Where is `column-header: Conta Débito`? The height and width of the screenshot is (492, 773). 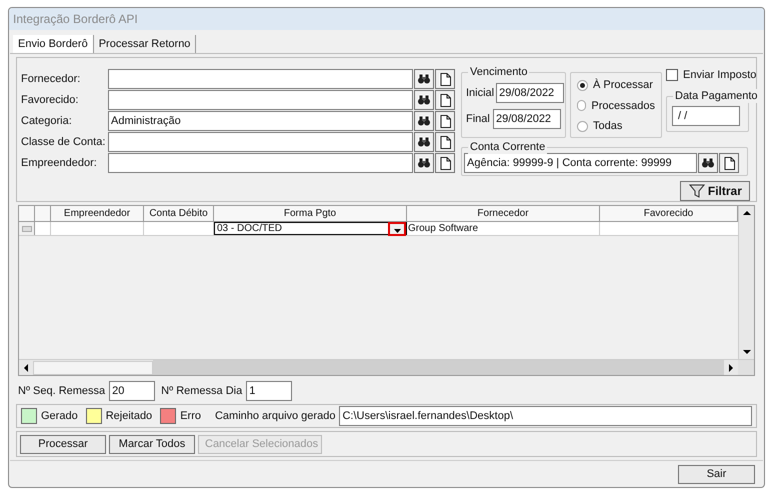
column-header: Conta Débito is located at coordinates (179, 213).